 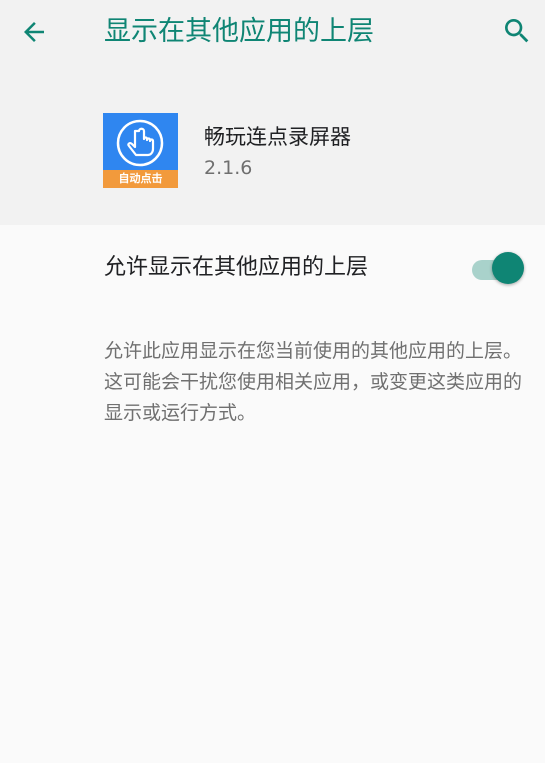 What do you see at coordinates (140, 143) in the screenshot?
I see `hand-pointer-icon` at bounding box center [140, 143].